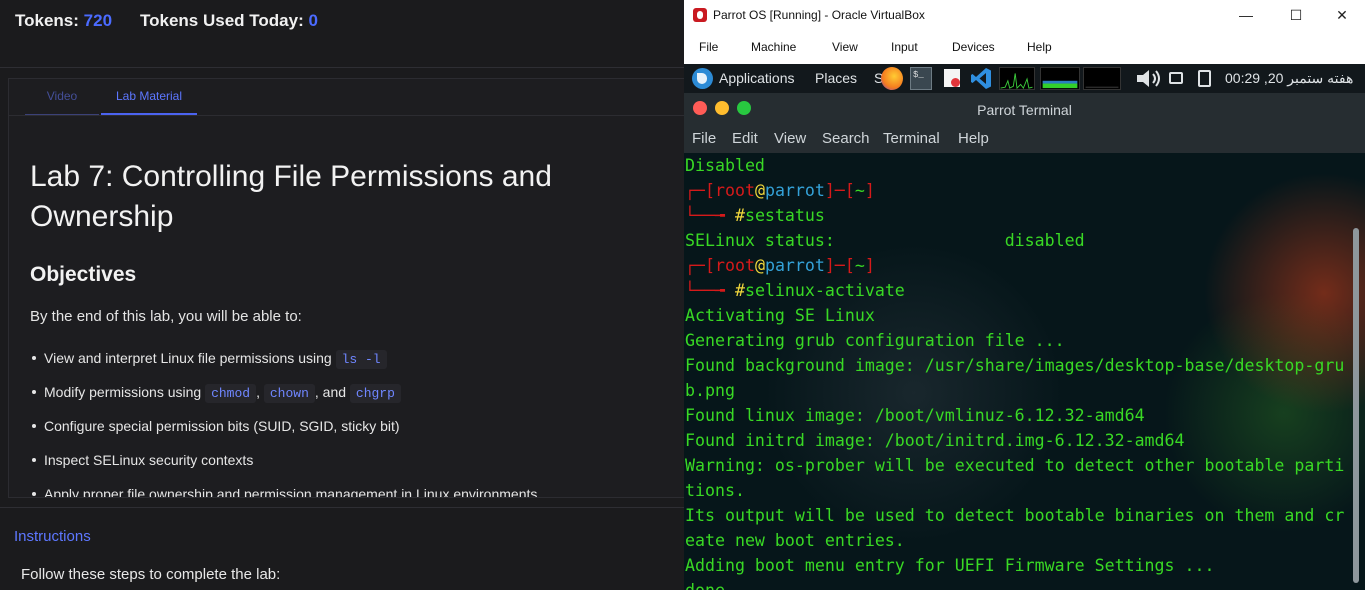  I want to click on prompt-dir: ~, so click(859, 190).